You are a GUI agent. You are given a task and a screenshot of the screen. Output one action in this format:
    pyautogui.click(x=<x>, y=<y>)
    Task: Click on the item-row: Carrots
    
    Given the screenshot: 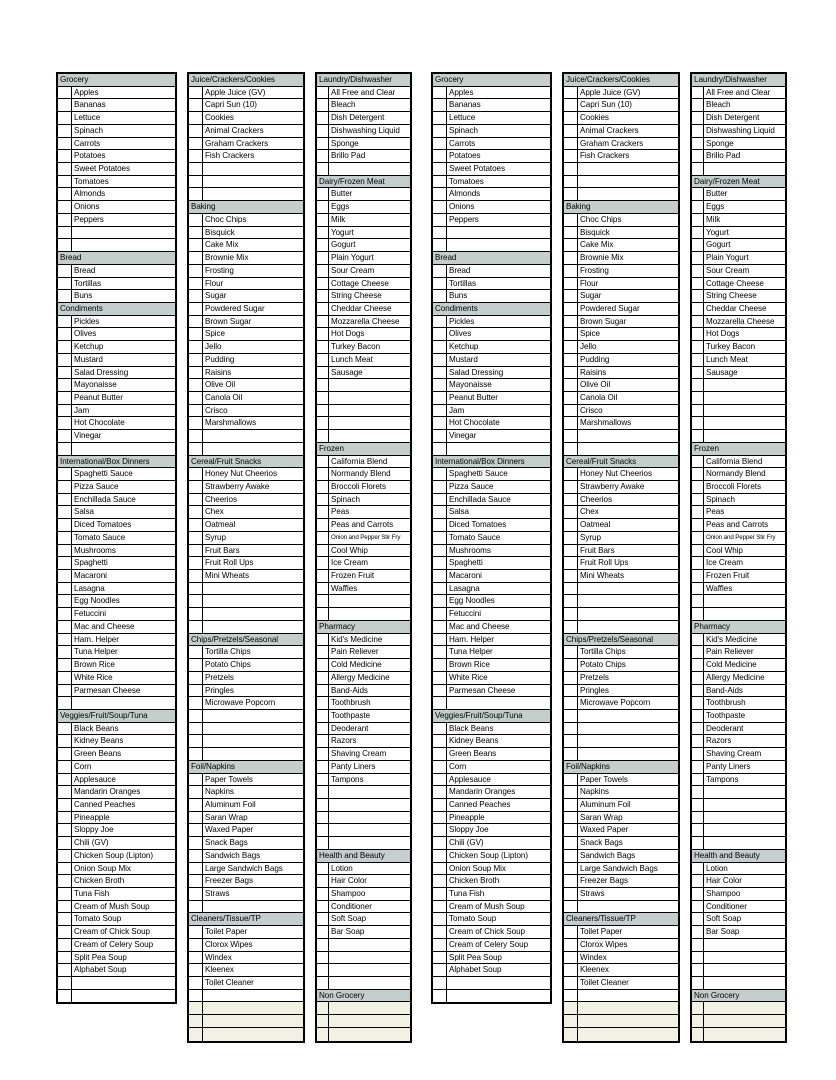 What is the action you would take?
    pyautogui.click(x=491, y=144)
    